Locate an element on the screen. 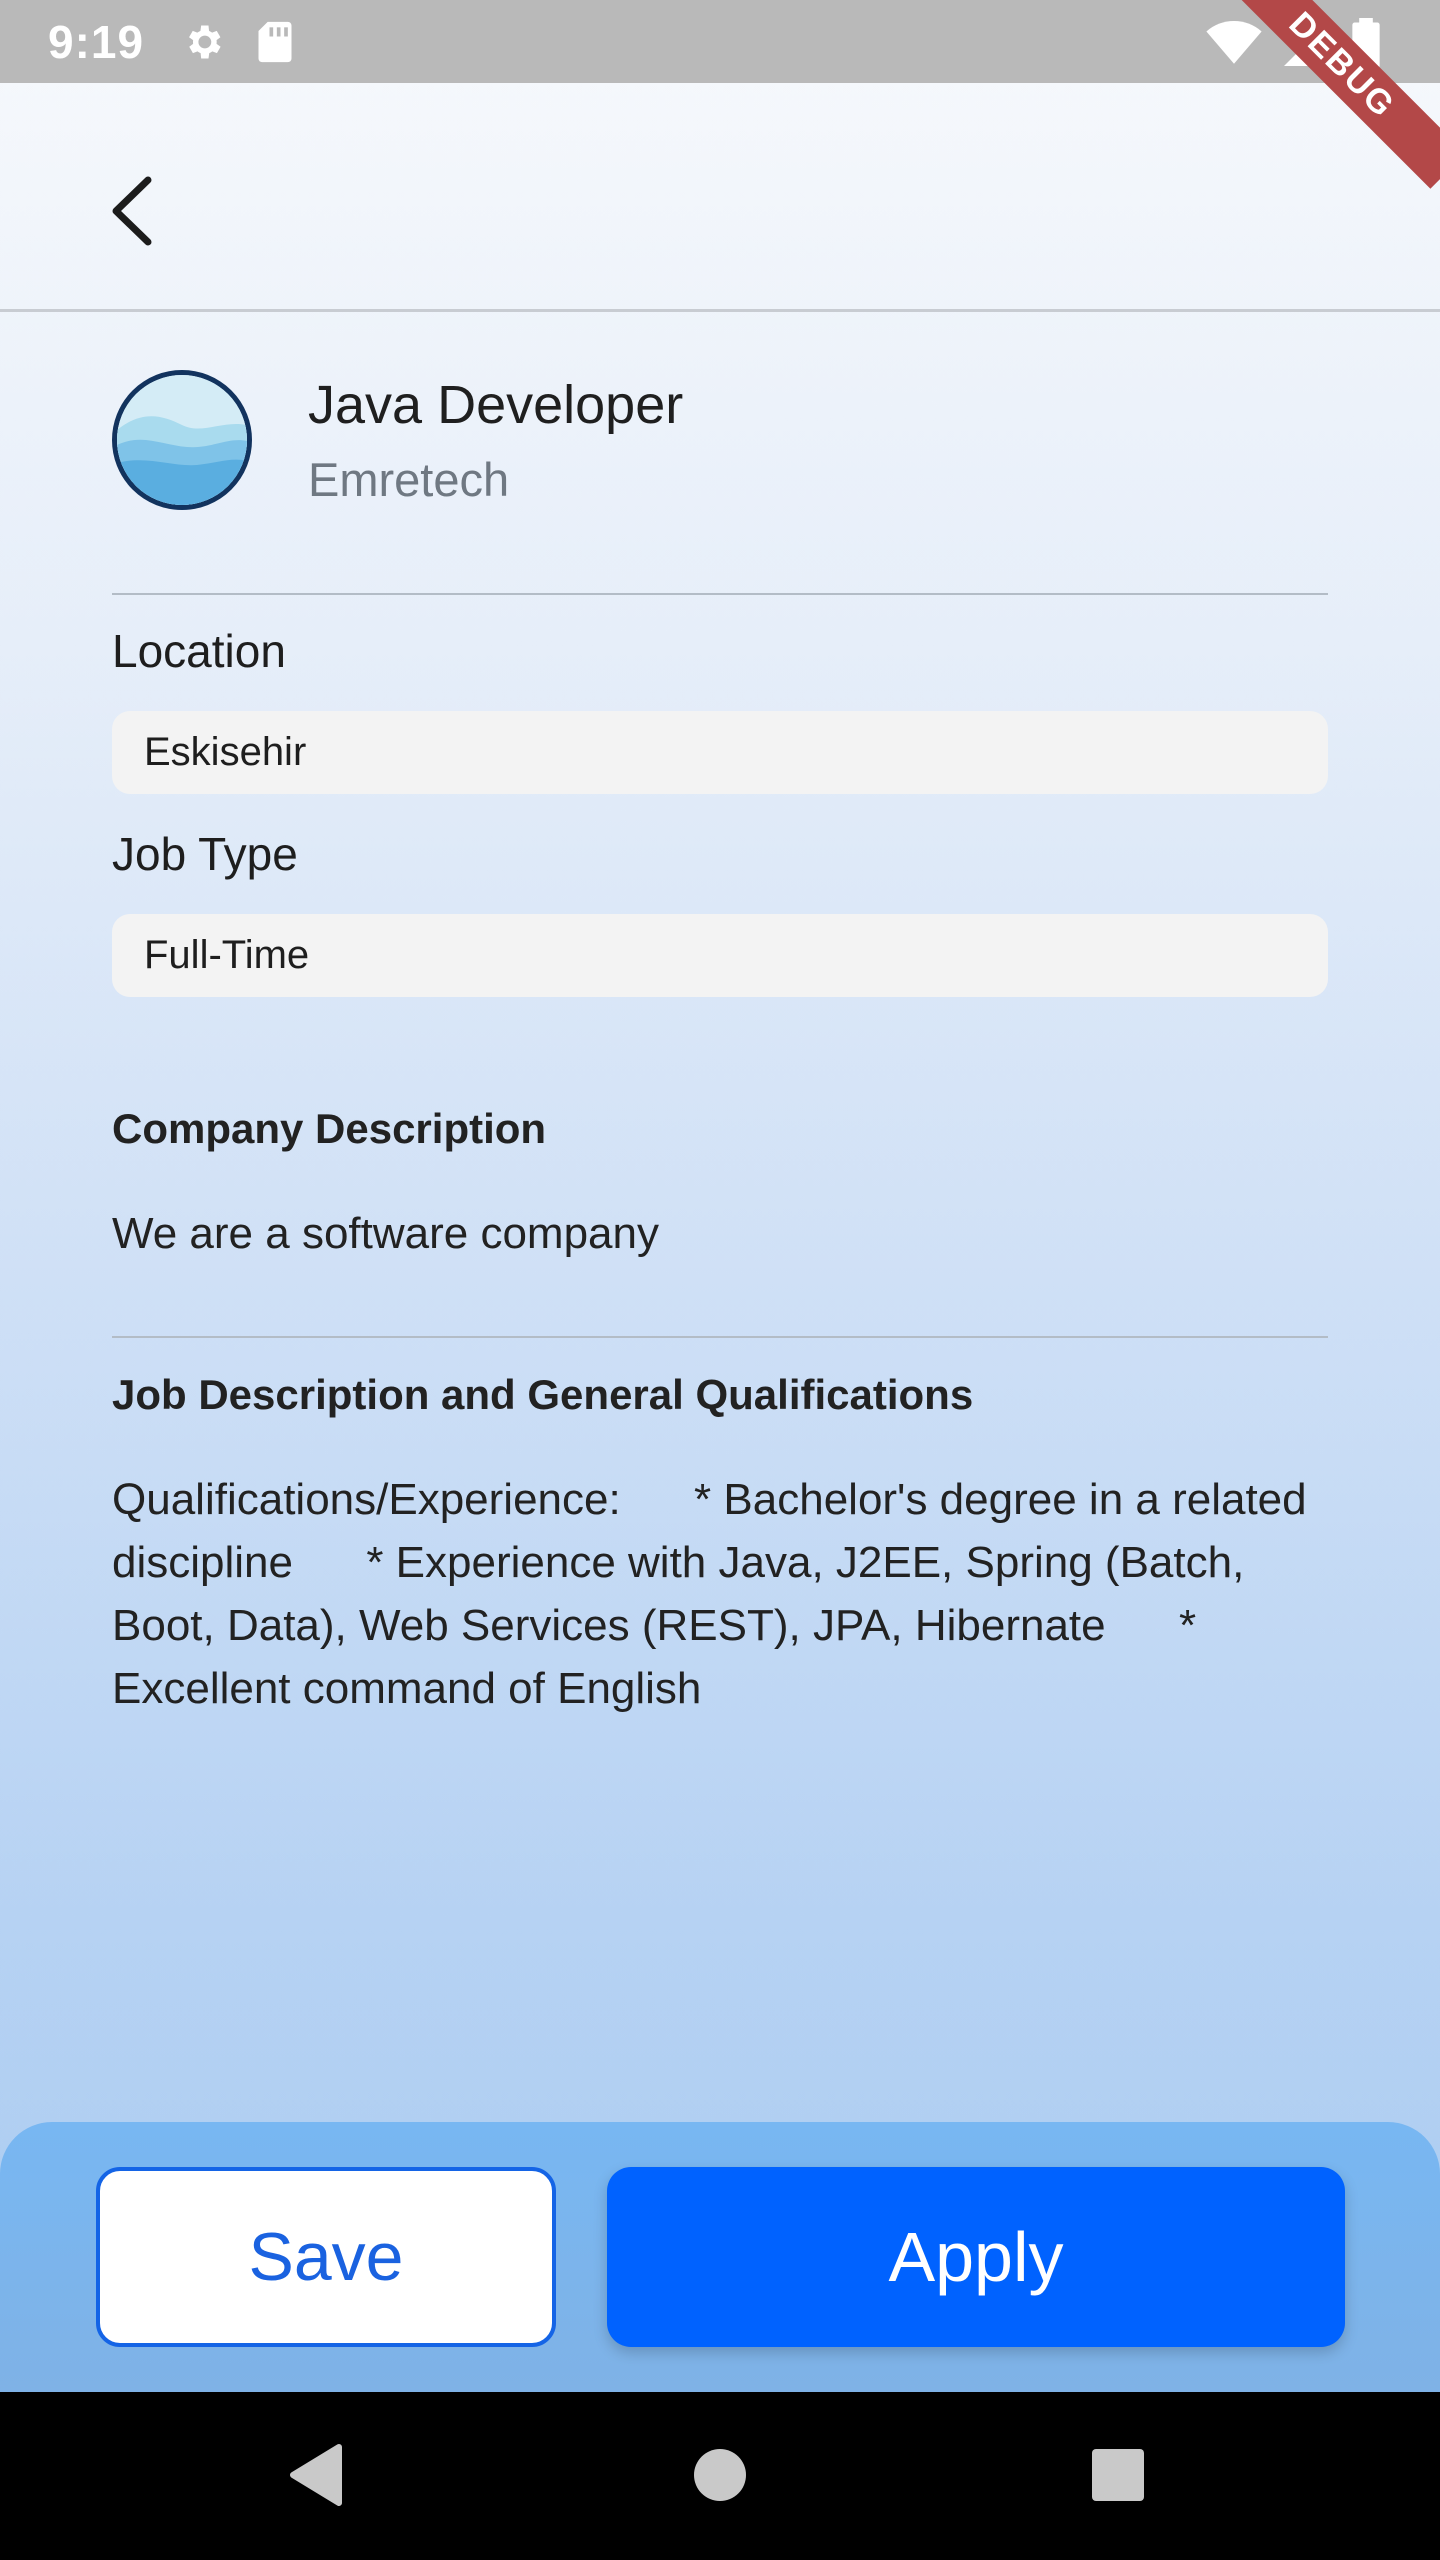  home-circle-icon is located at coordinates (720, 2477).